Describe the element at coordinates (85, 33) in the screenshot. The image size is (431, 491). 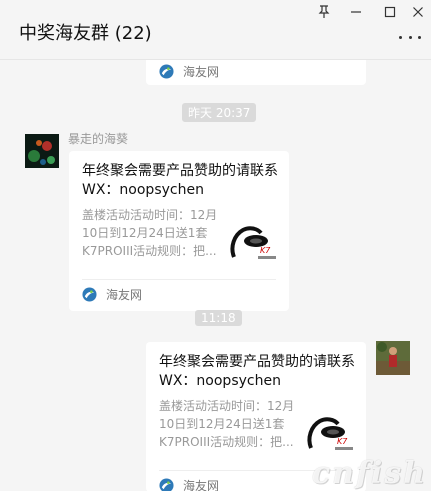
I see `chat-title: 中奖海友群 (22)` at that location.